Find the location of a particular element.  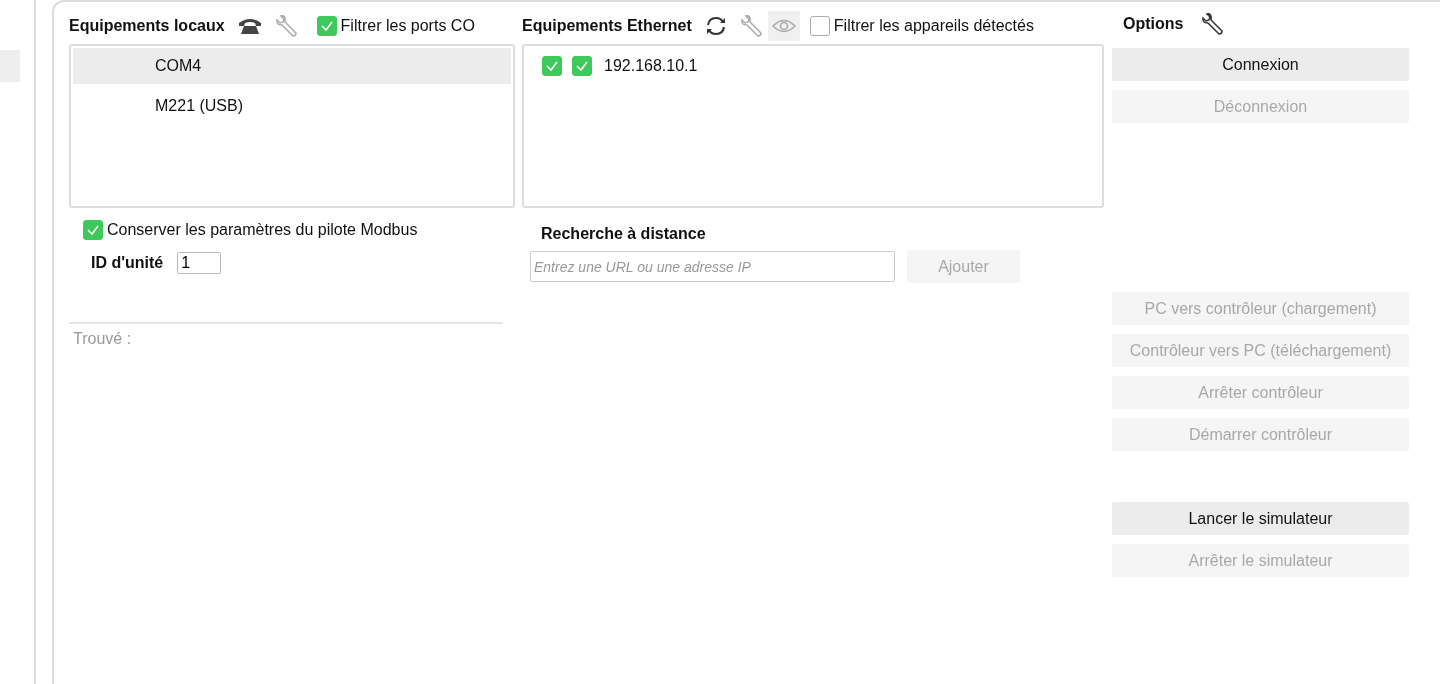

options-title: Options is located at coordinates (1153, 24).